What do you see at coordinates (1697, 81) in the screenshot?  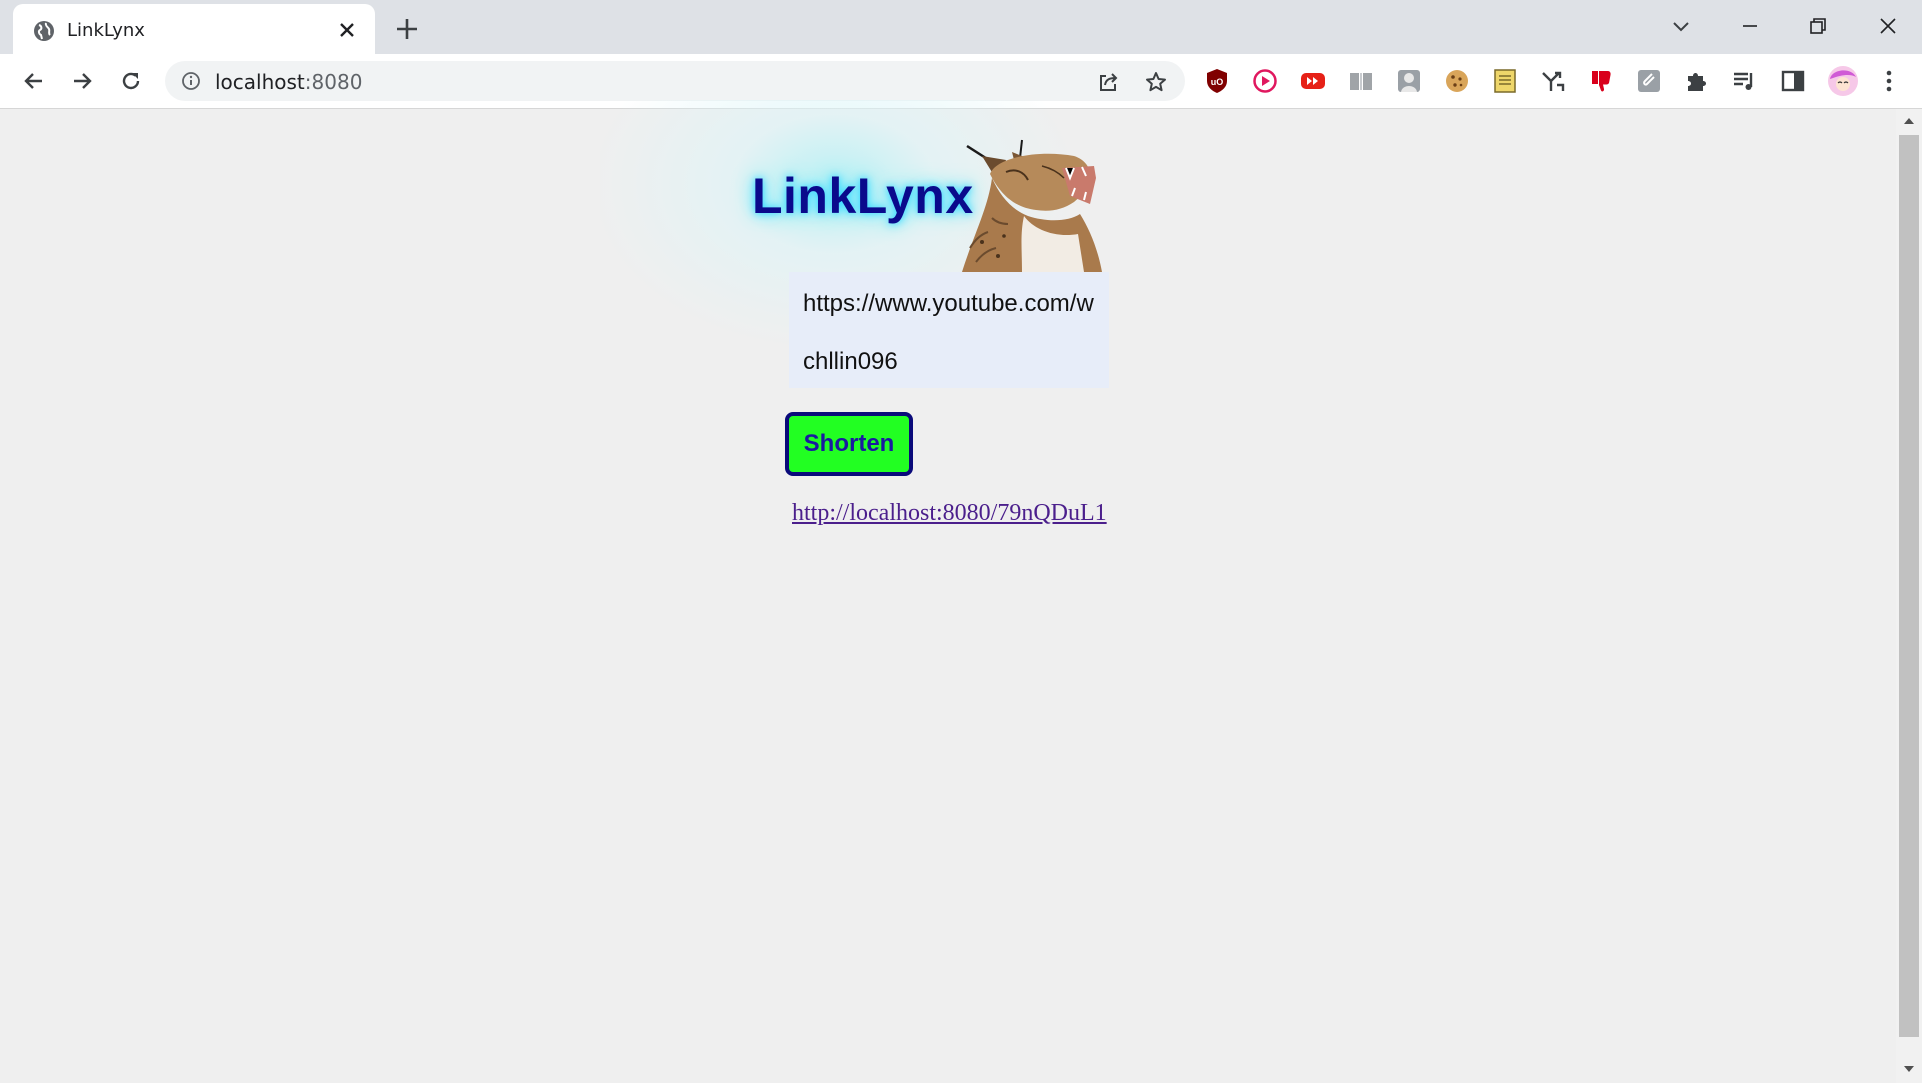 I see `puzzle-icon` at bounding box center [1697, 81].